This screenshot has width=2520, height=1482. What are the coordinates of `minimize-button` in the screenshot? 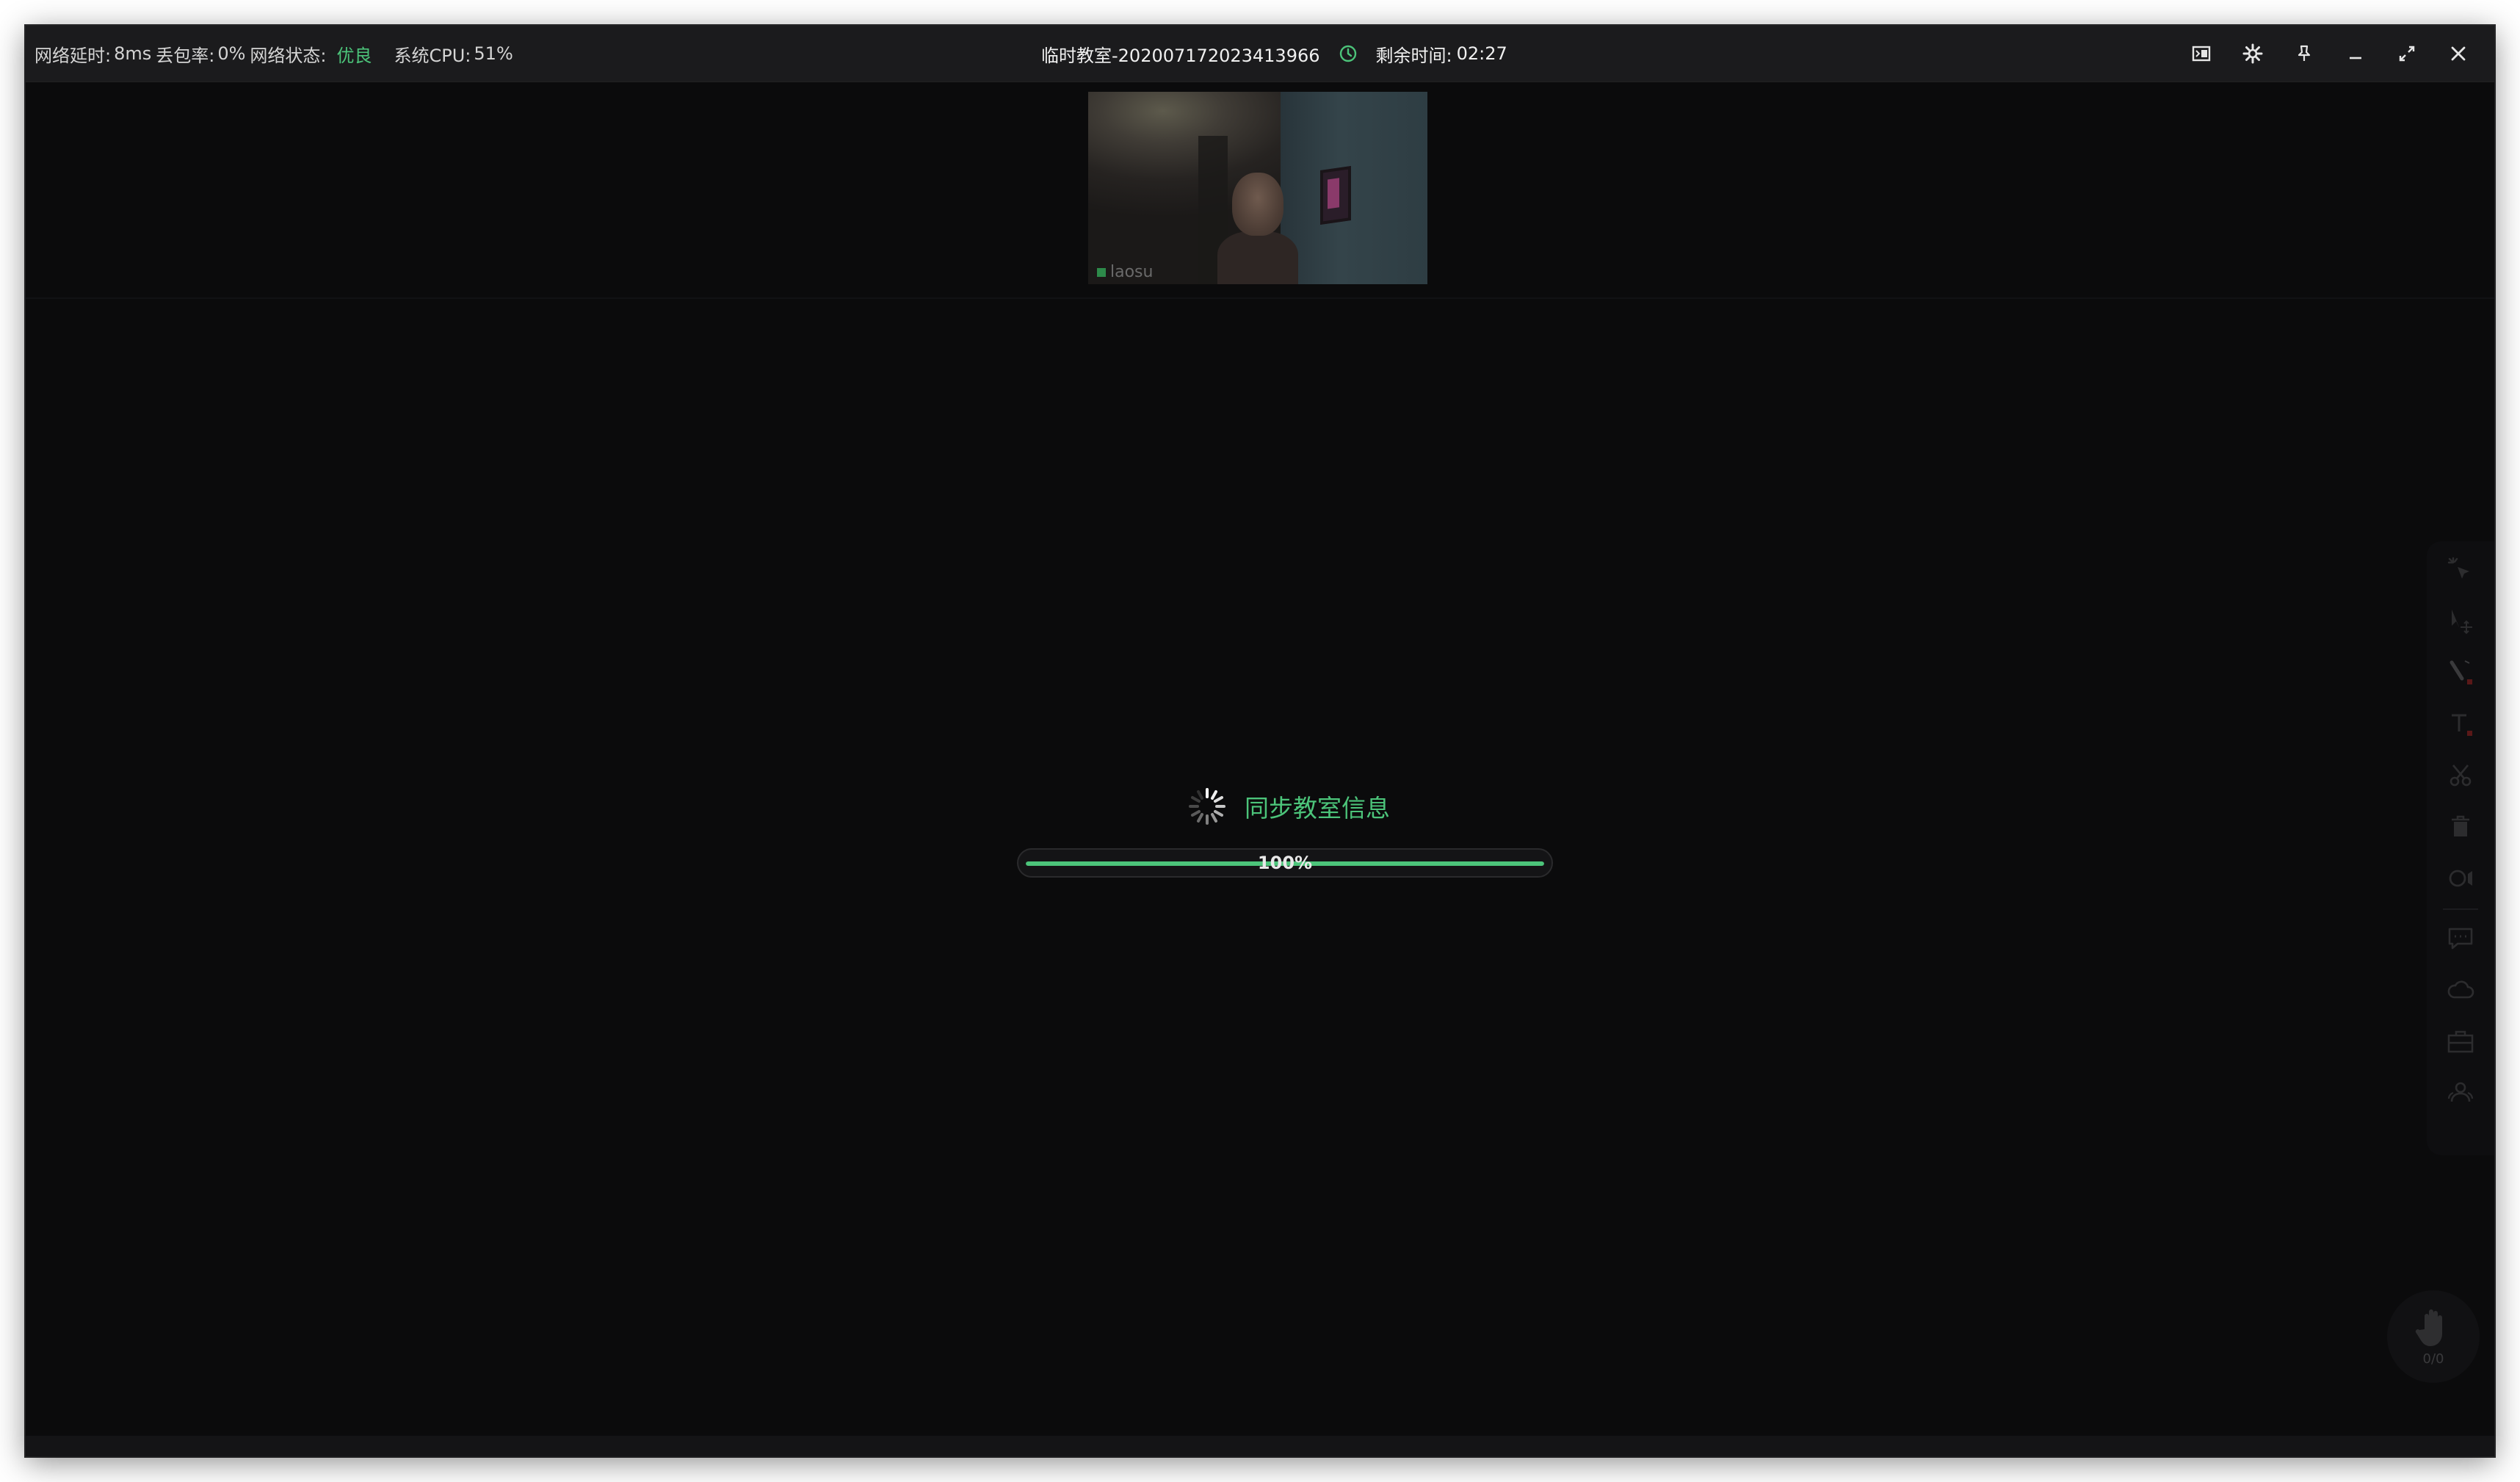 It's located at (2355, 54).